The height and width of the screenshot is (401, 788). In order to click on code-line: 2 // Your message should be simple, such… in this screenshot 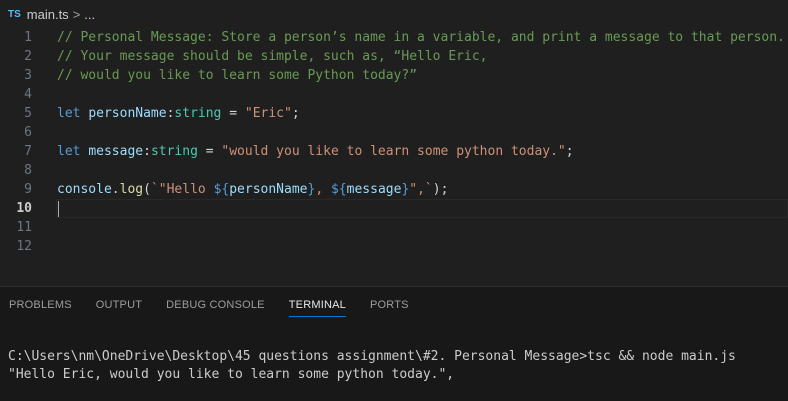, I will do `click(394, 56)`.